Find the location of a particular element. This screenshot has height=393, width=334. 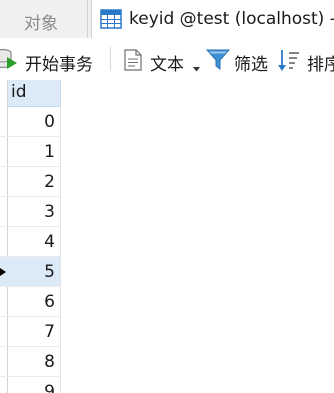

column-header-id: id is located at coordinates (34, 93).